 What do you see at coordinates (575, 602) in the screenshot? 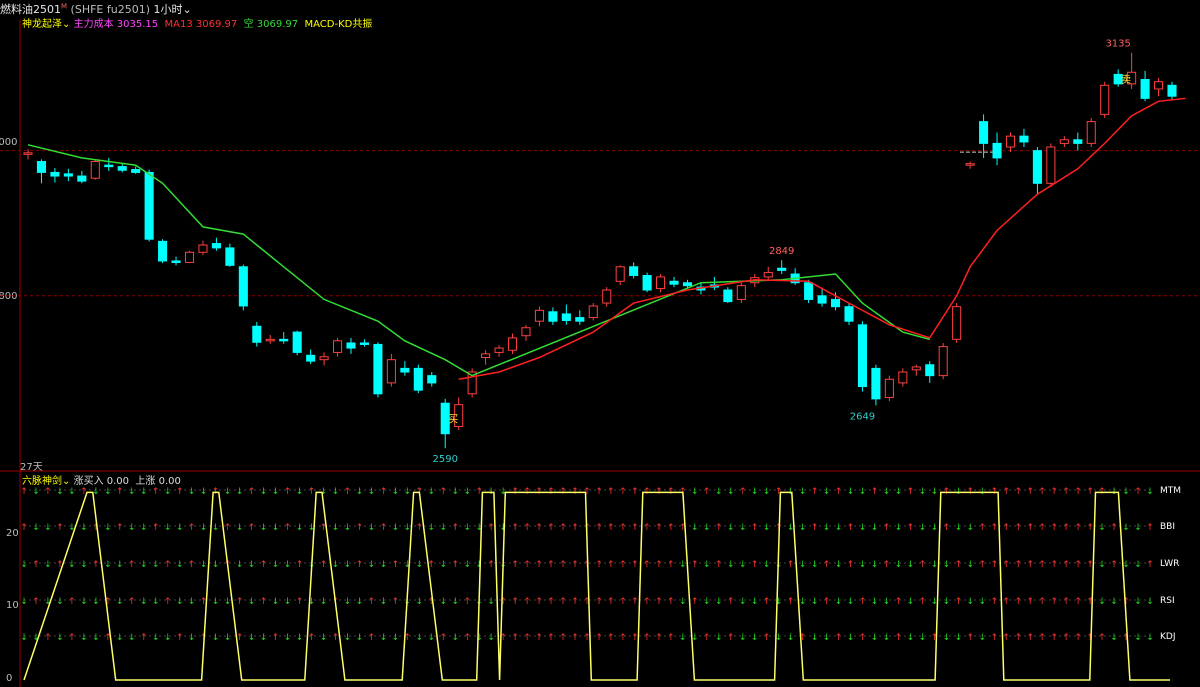
I see `osc-arrow-3-46: ↑` at bounding box center [575, 602].